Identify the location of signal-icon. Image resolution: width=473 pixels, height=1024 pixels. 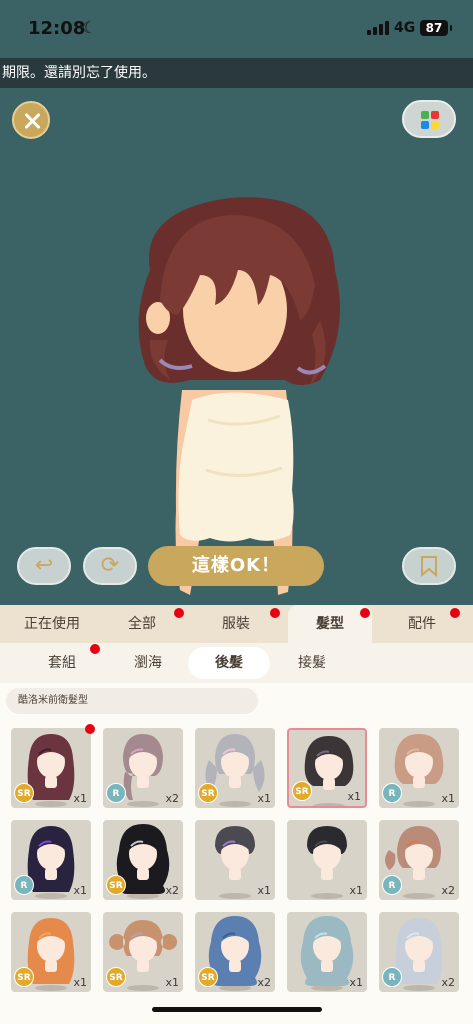
(378, 28).